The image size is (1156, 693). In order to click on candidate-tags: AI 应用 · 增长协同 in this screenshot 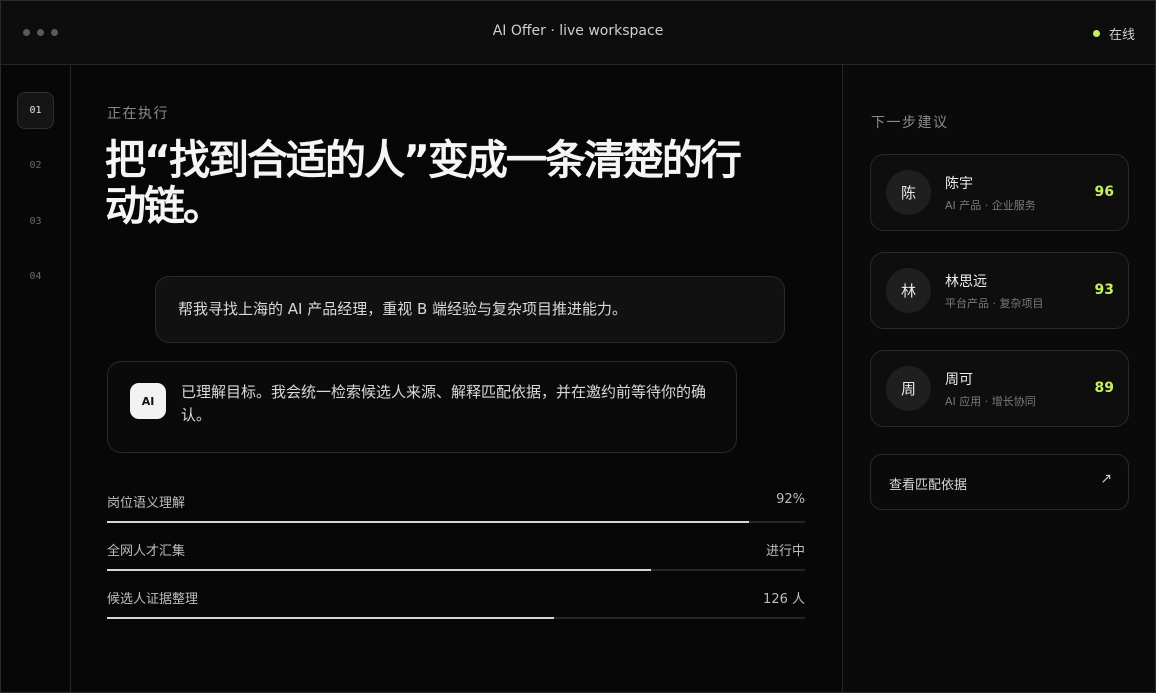, I will do `click(990, 401)`.